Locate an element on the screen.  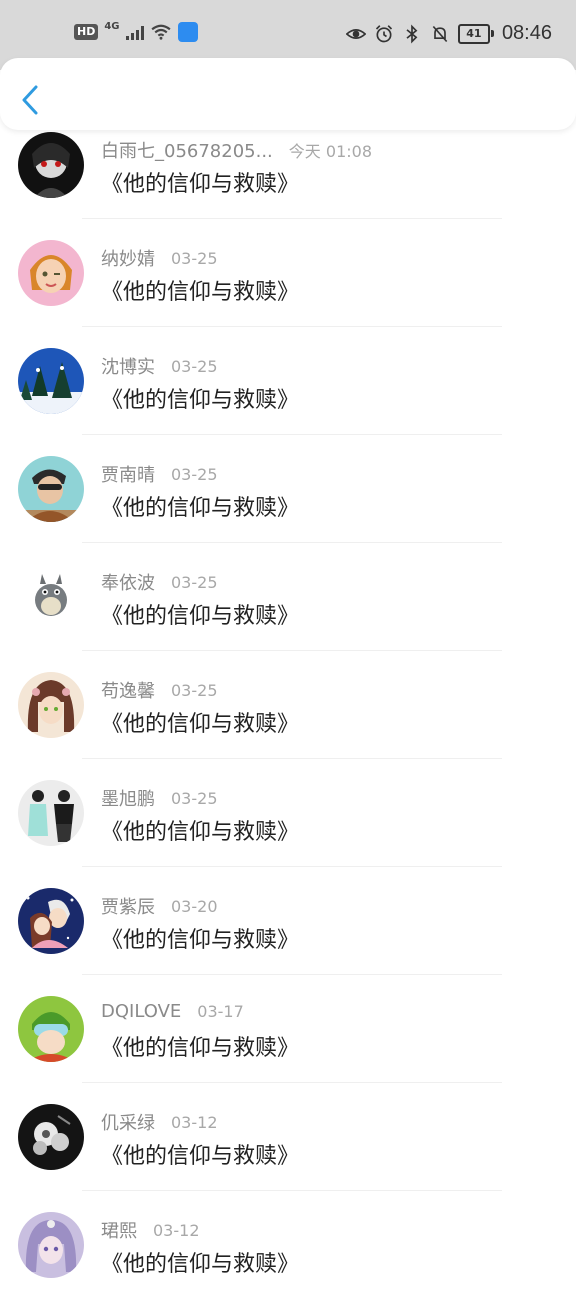
list-item: 贾紫辰 03-20 《他的信仰与救赎》 is located at coordinates (288, 938).